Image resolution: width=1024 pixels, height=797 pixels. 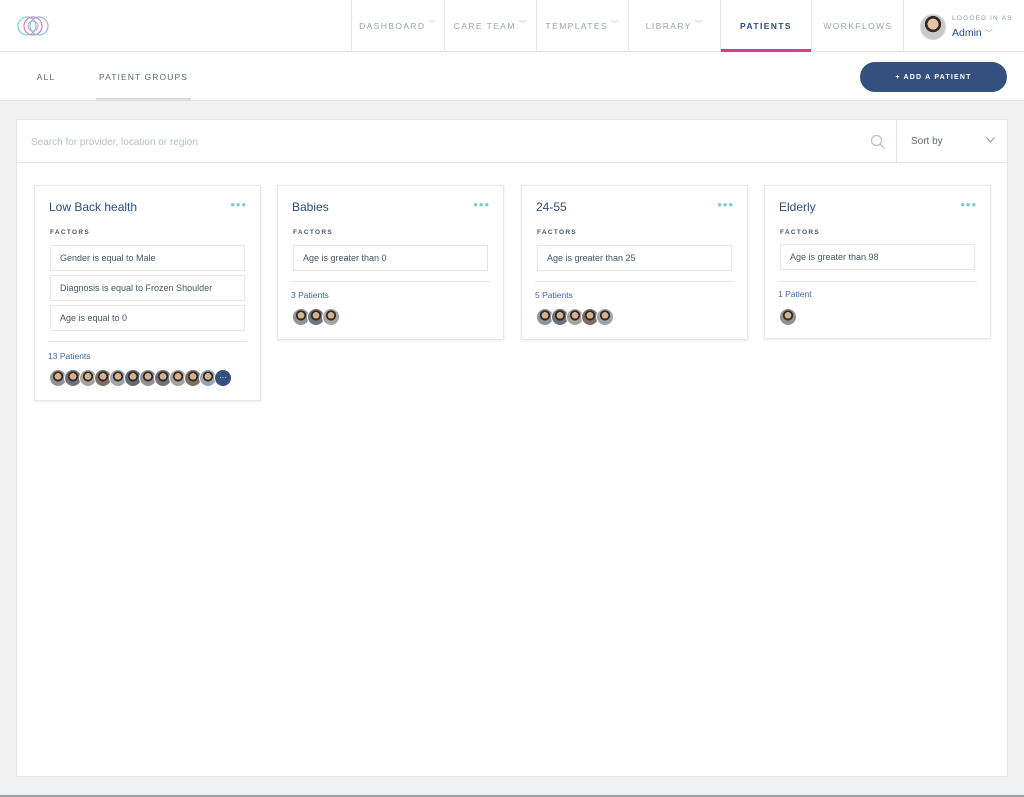 I want to click on user-menu: LOGGED IN AS Admin ﹀, so click(x=963, y=25).